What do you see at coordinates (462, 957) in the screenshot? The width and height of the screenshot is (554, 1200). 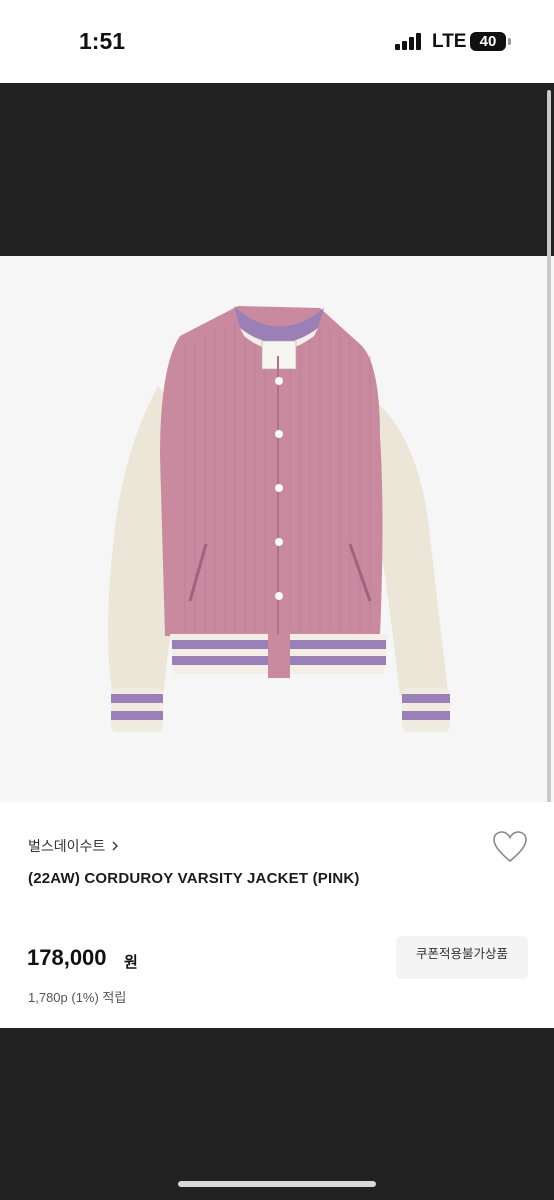 I see `coupon-unavailable-badge: 쿠폰적용불가상품` at bounding box center [462, 957].